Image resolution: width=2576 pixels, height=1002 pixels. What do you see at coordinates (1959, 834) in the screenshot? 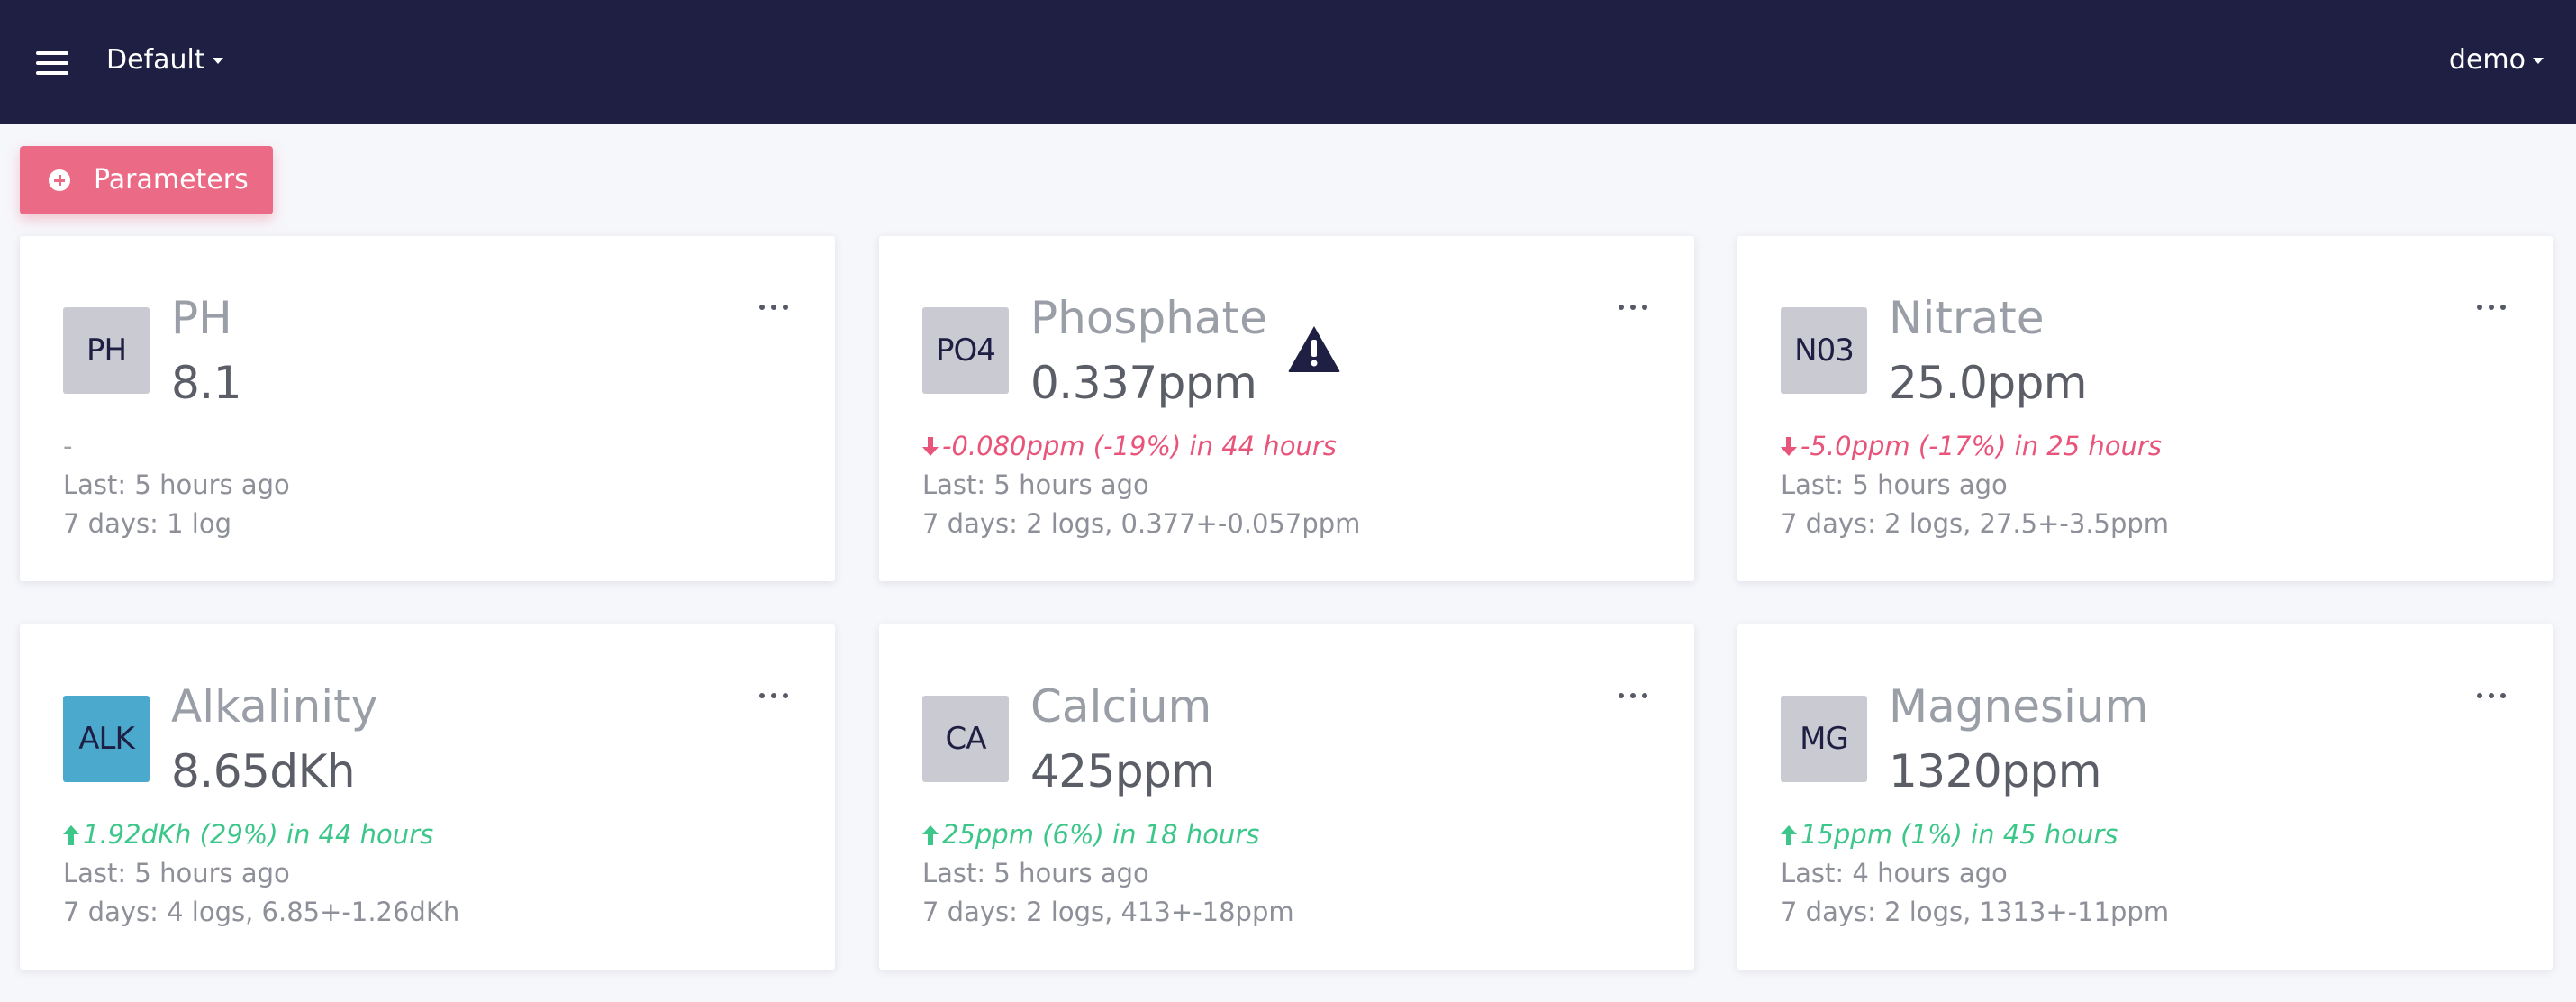
I see `trend-text: 15ppm (1%) in 45 hours` at bounding box center [1959, 834].